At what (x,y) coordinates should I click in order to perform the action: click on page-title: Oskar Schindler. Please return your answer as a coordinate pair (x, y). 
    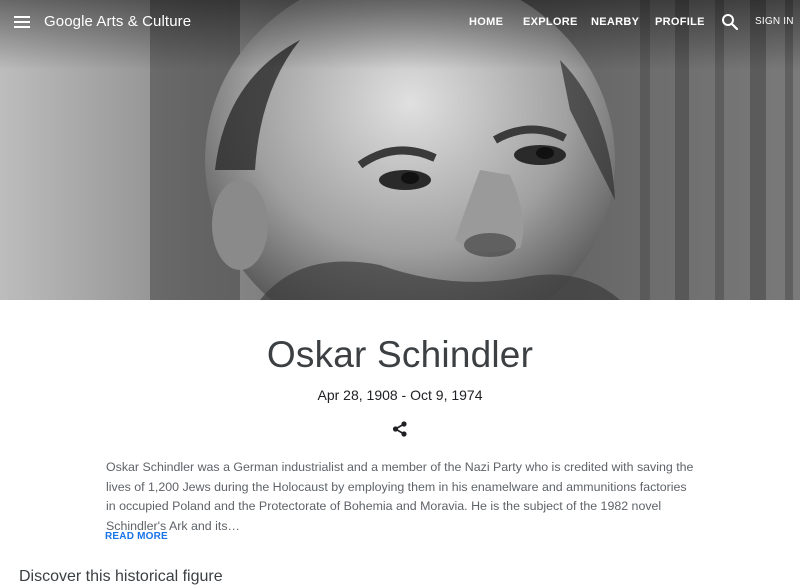
    Looking at the image, I should click on (400, 354).